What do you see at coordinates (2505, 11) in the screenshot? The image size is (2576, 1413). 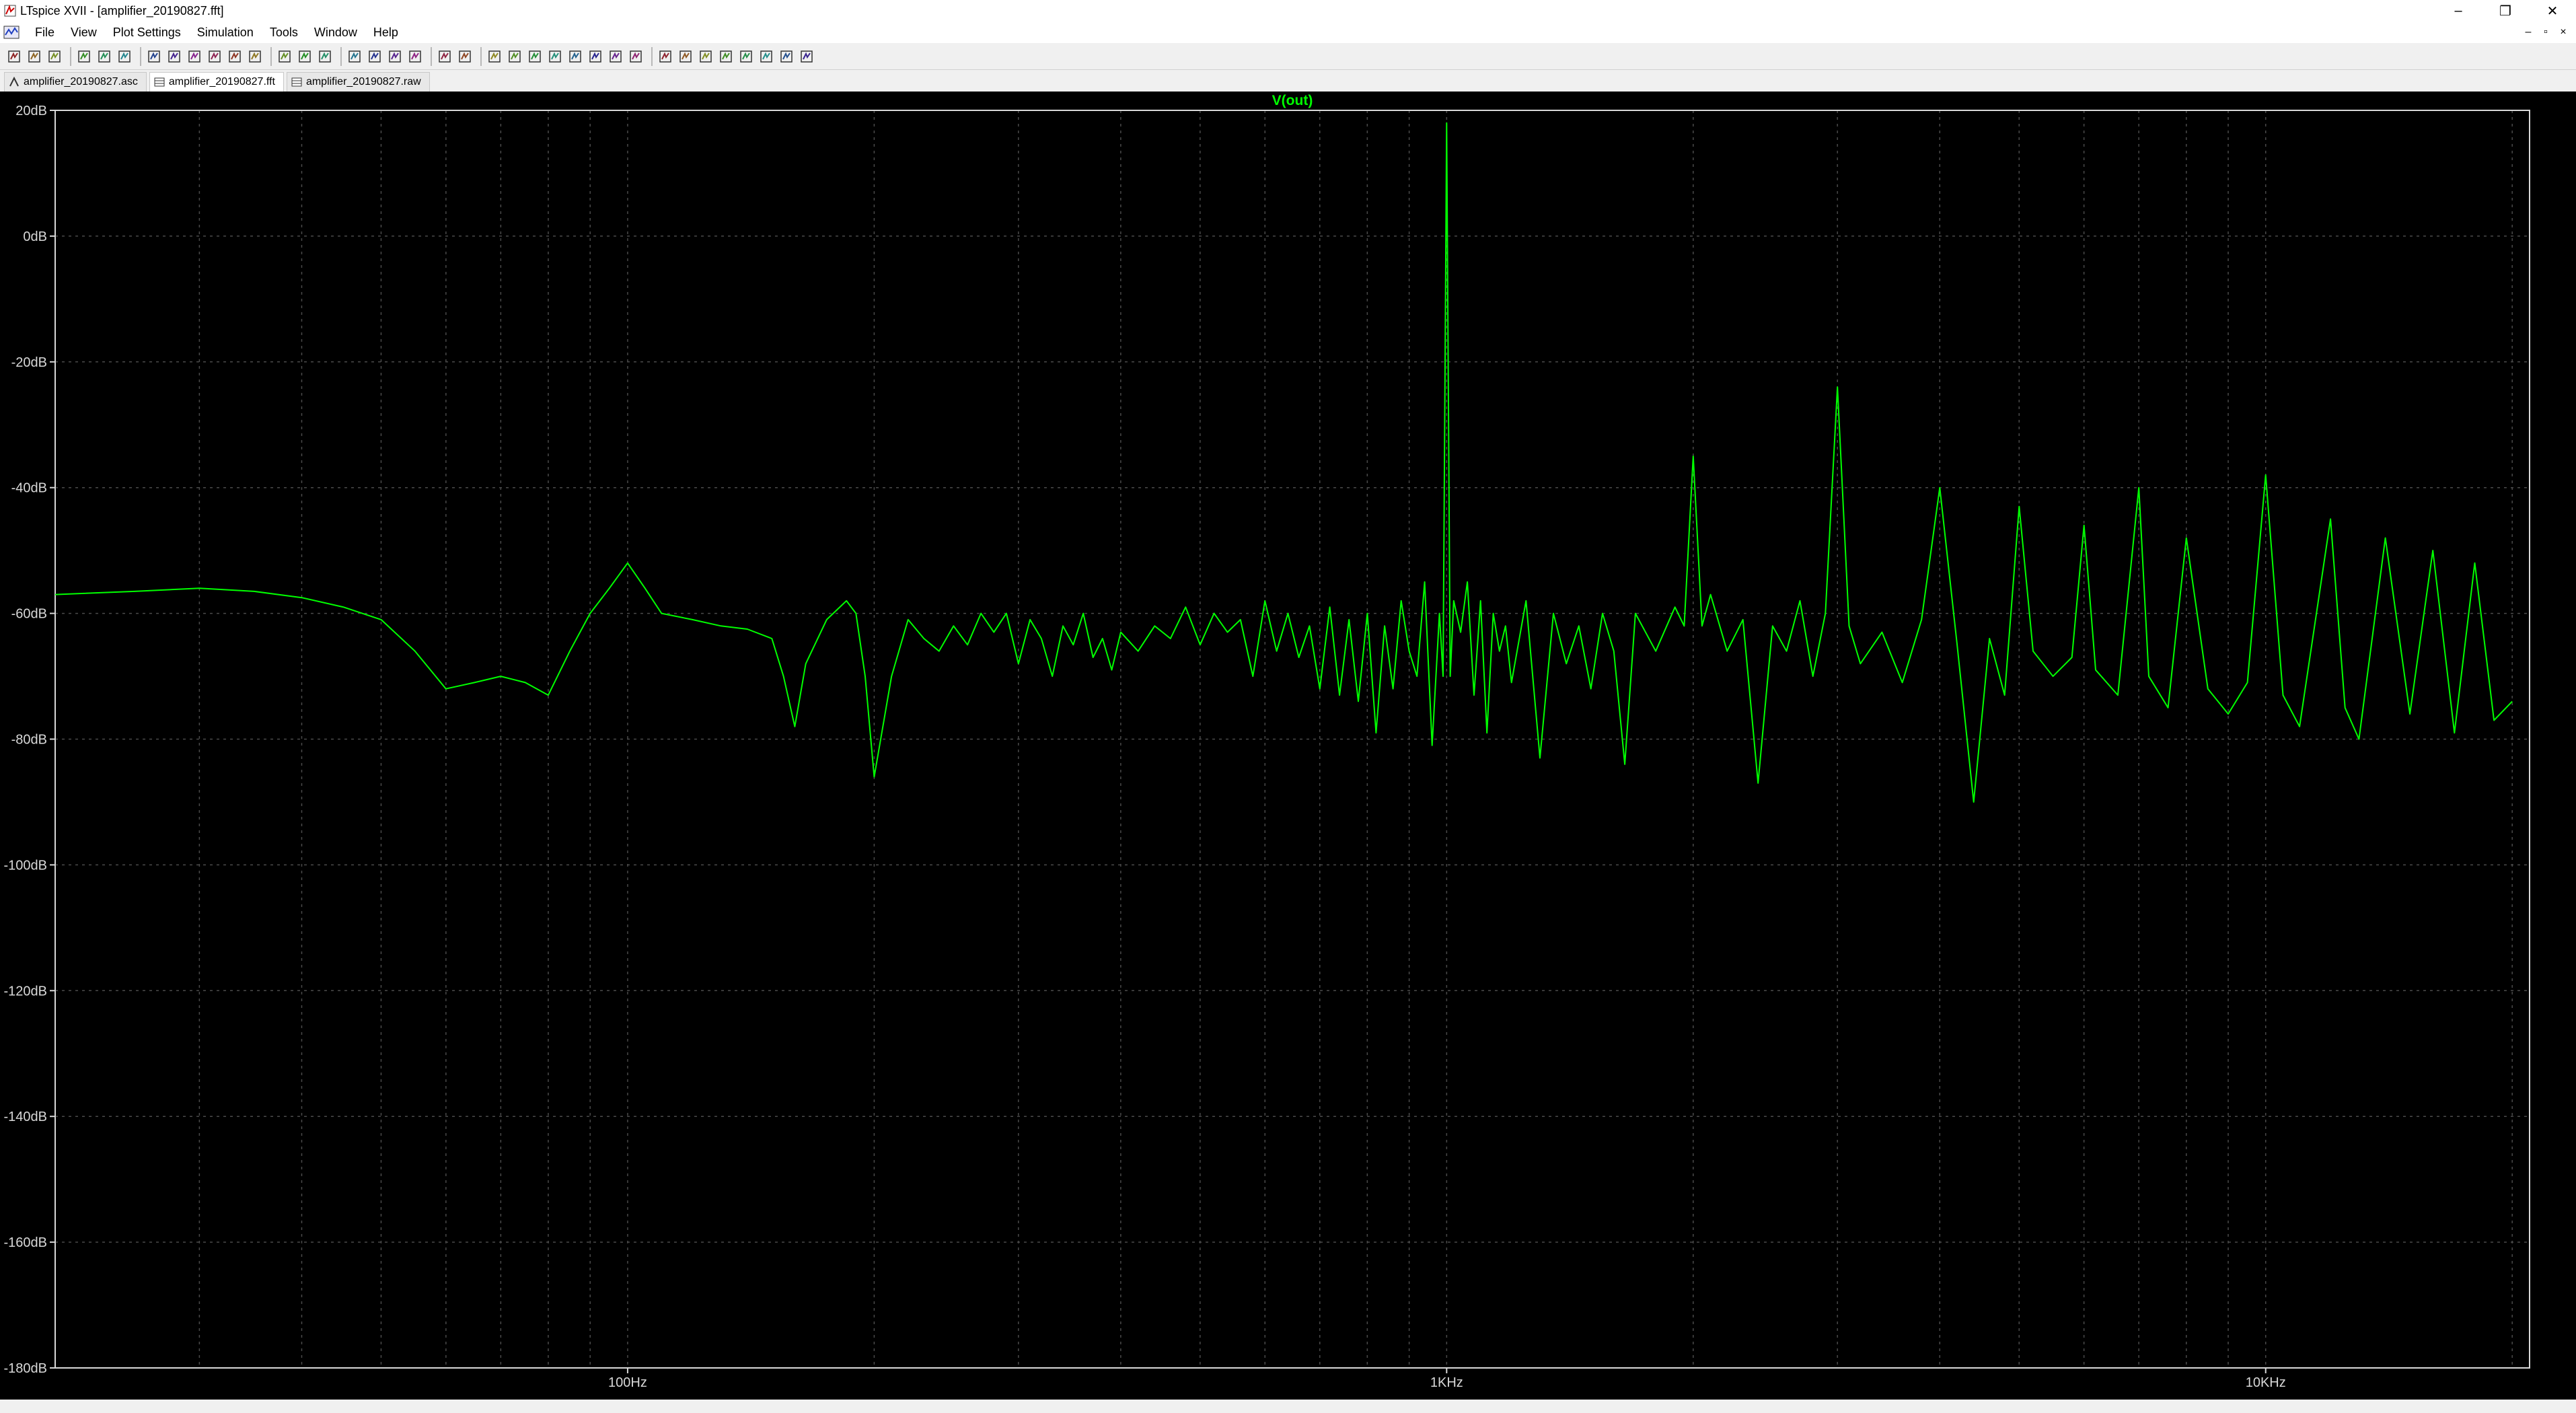 I see `restore-button: ❐` at bounding box center [2505, 11].